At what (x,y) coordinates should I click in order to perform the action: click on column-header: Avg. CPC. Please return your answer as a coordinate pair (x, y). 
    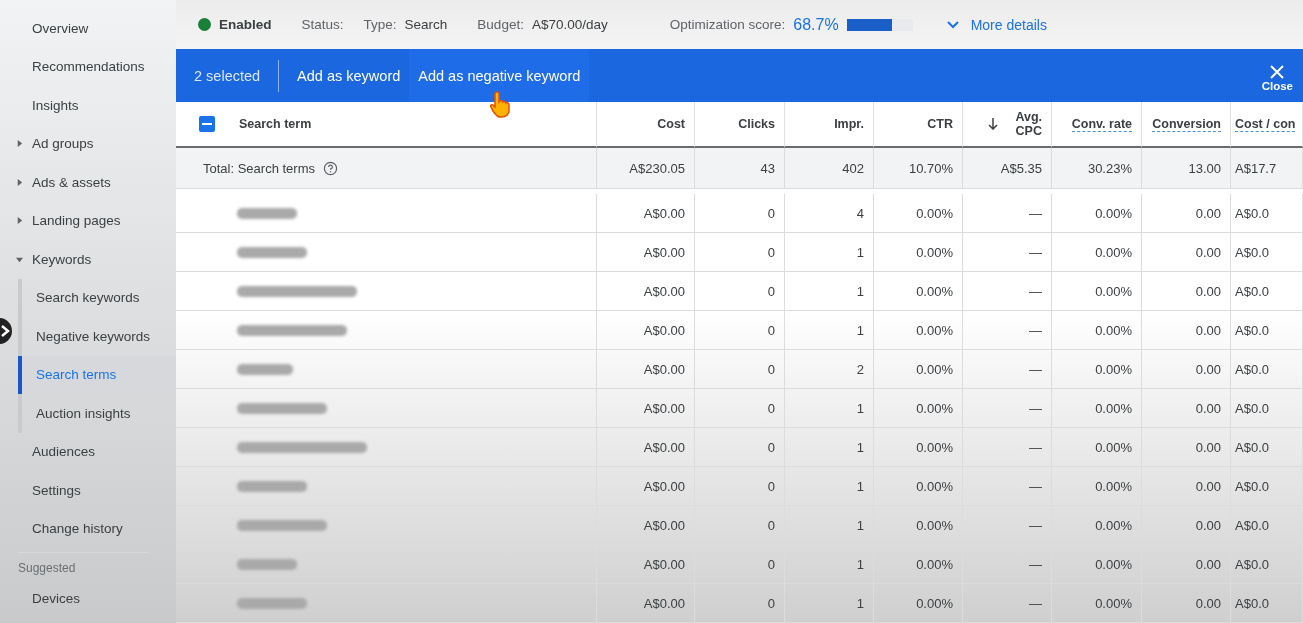
    Looking at the image, I should click on (1025, 124).